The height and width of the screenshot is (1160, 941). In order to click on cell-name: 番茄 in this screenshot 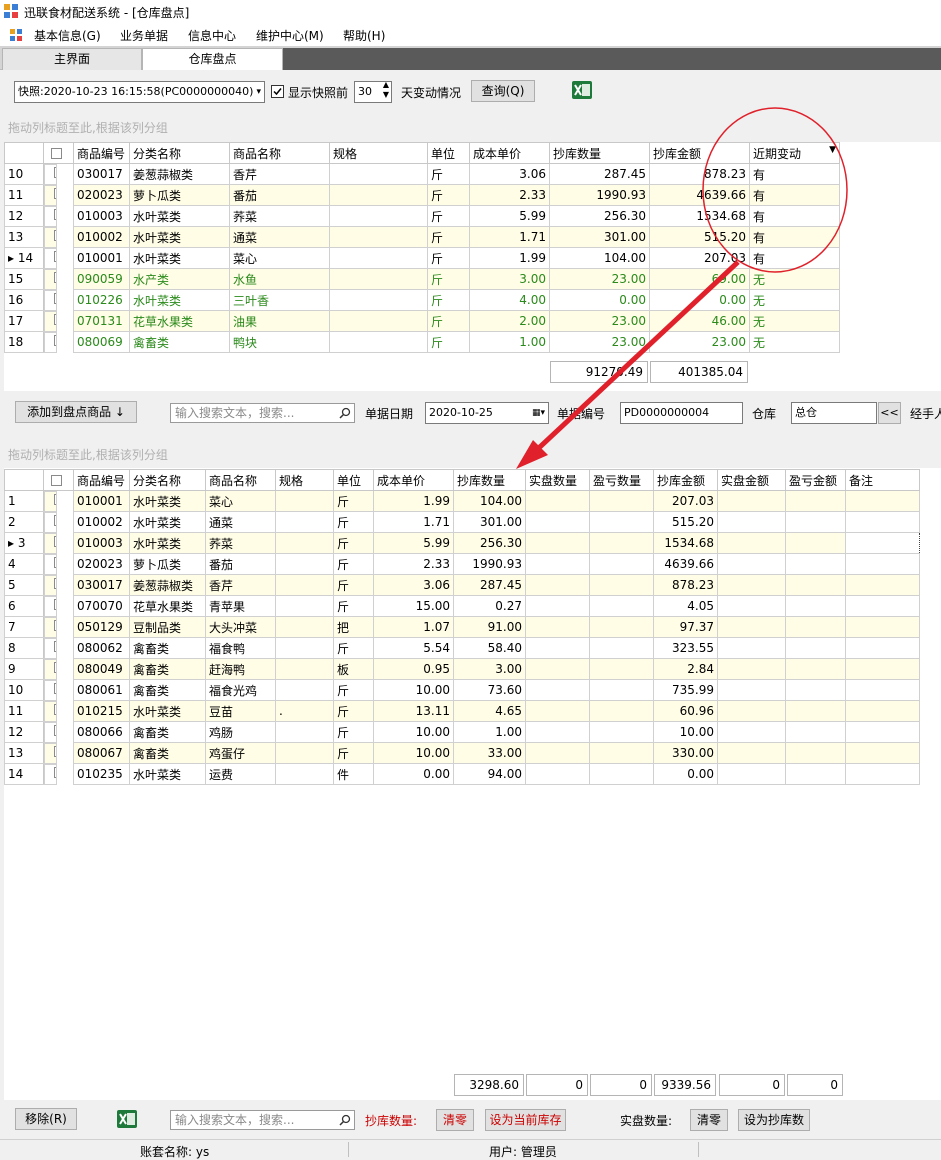, I will do `click(279, 195)`.